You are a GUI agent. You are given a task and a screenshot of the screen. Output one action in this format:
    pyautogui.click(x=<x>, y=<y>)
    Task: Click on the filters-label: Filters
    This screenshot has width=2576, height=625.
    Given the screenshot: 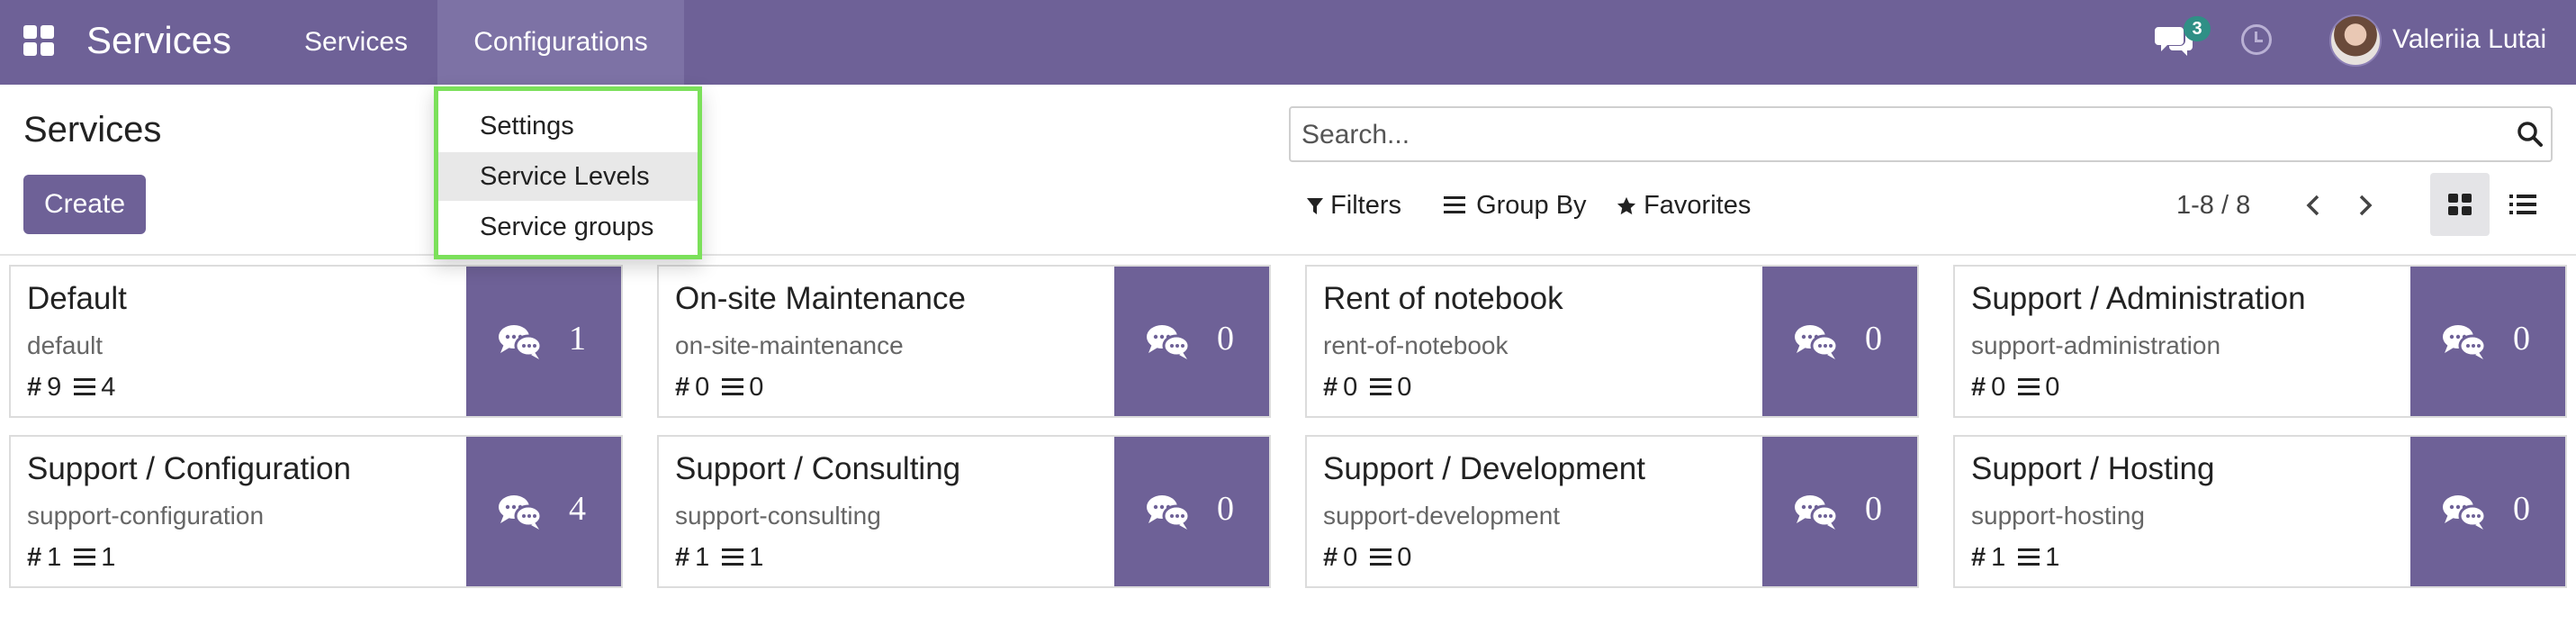 What is the action you would take?
    pyautogui.click(x=1366, y=206)
    